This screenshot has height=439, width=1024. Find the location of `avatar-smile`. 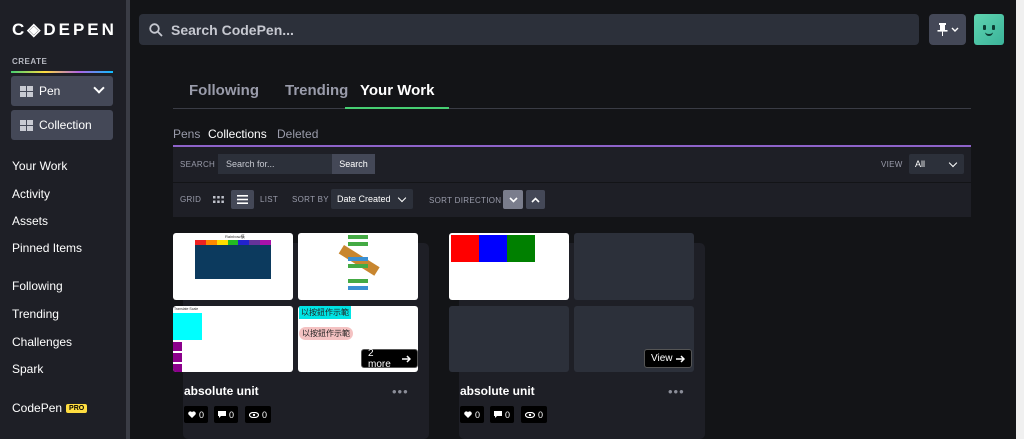

avatar-smile is located at coordinates (989, 34).